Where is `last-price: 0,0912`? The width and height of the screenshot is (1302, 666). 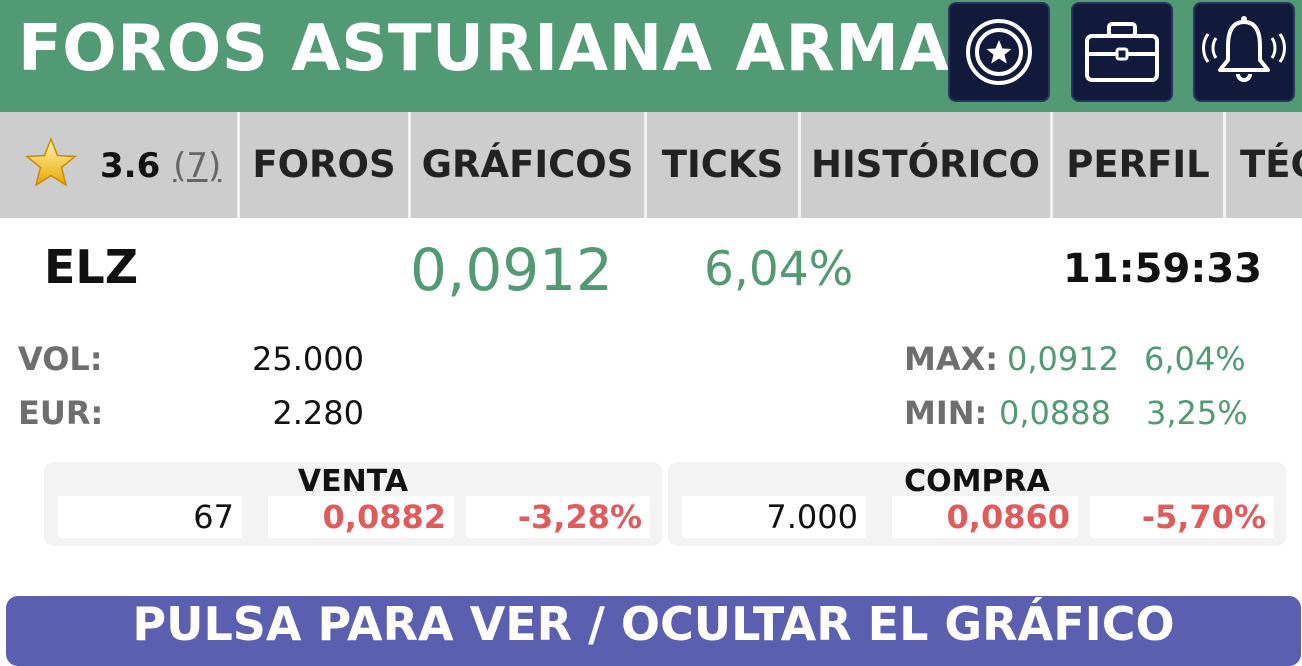 last-price: 0,0912 is located at coordinates (511, 270).